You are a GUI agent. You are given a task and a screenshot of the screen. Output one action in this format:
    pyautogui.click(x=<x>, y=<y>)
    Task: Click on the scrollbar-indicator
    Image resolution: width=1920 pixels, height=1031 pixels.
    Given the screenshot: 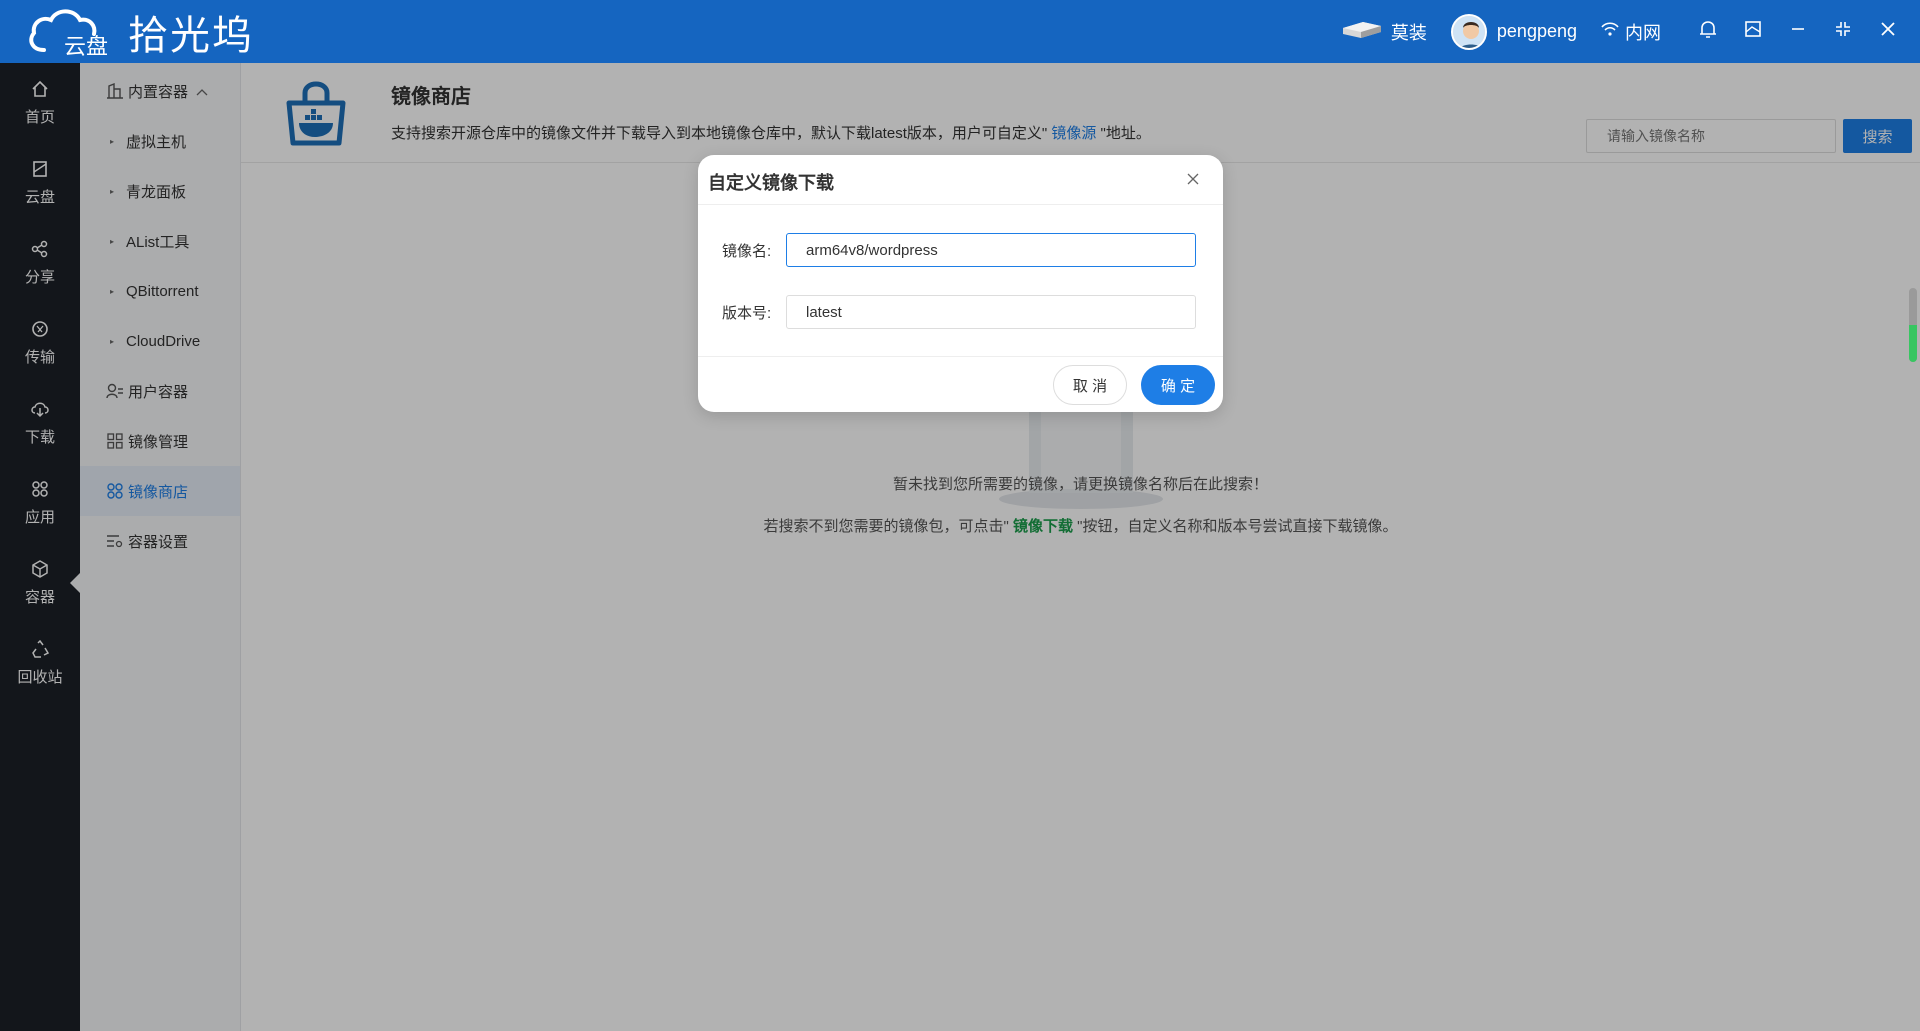 What is the action you would take?
    pyautogui.click(x=1913, y=343)
    